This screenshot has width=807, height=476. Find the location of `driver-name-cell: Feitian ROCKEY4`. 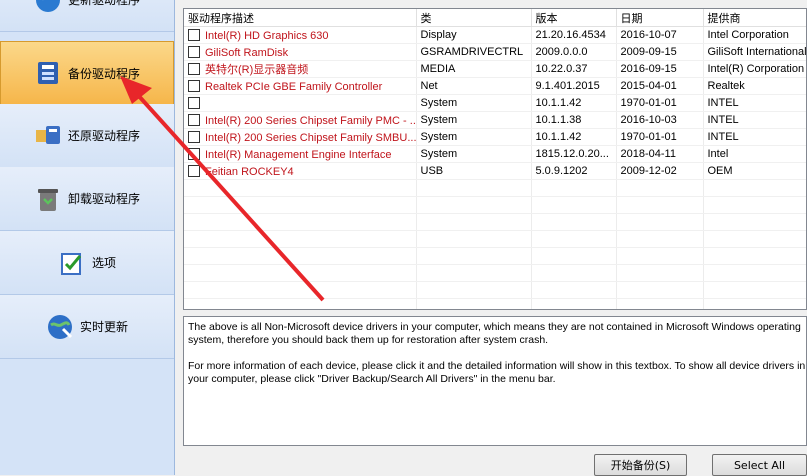

driver-name-cell: Feitian ROCKEY4 is located at coordinates (300, 171).